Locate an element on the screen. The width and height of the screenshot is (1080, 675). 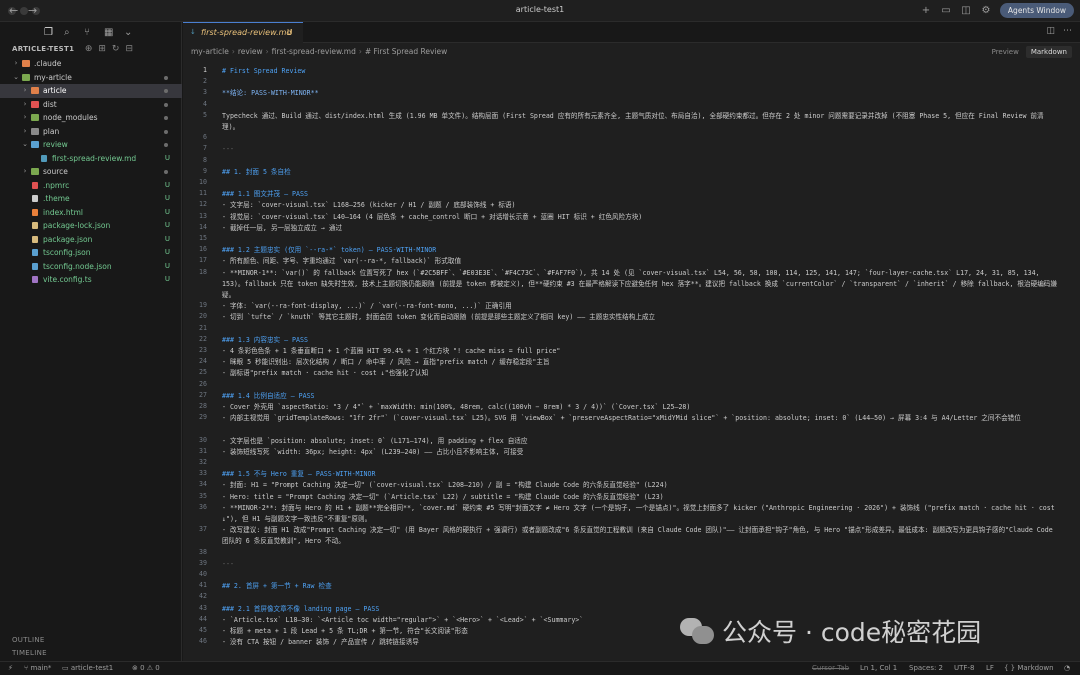
tree-item-tsconfig-json: tsconfig.json U is located at coordinates (91, 253).